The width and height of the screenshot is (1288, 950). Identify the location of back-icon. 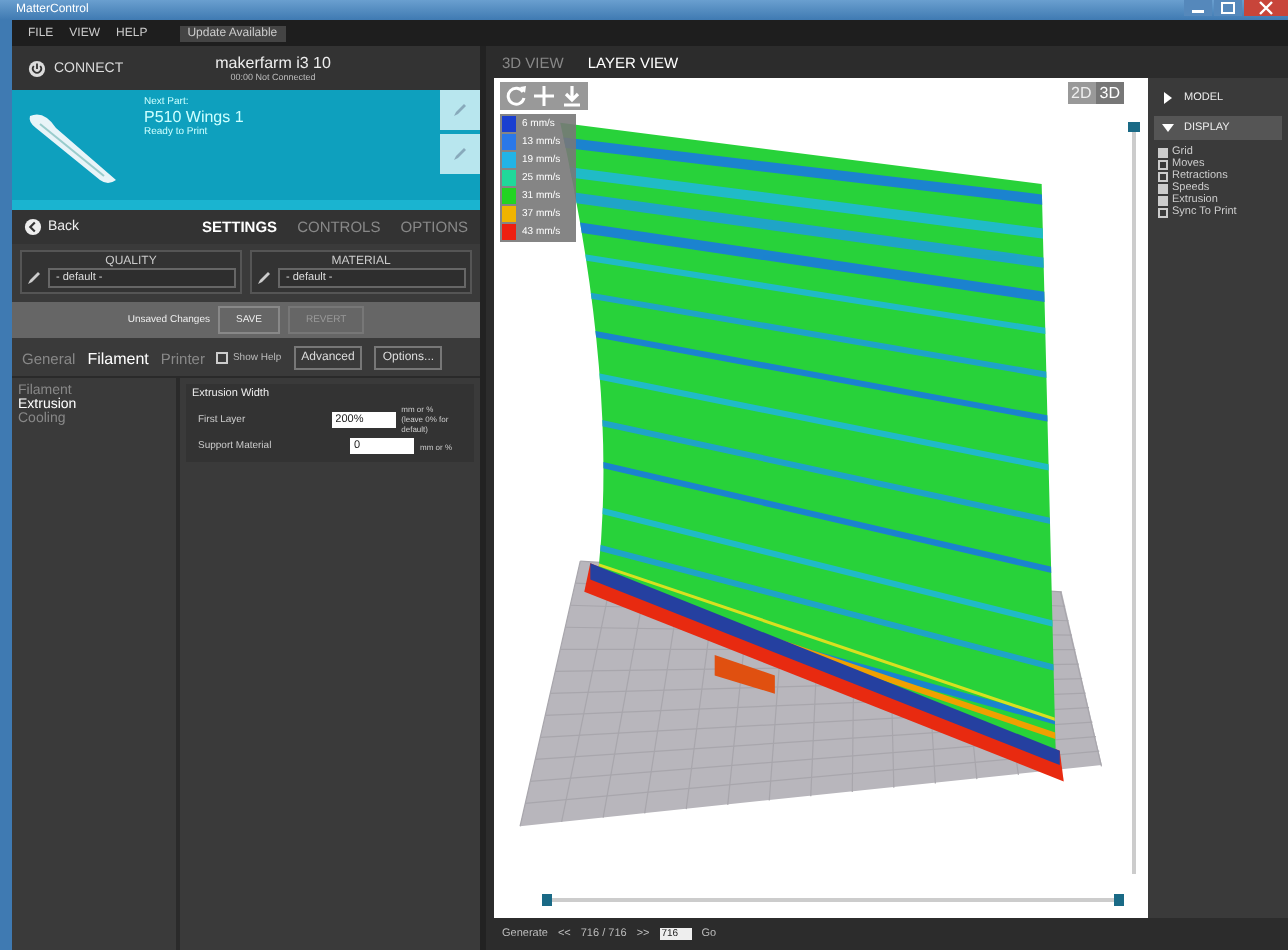
(33, 227).